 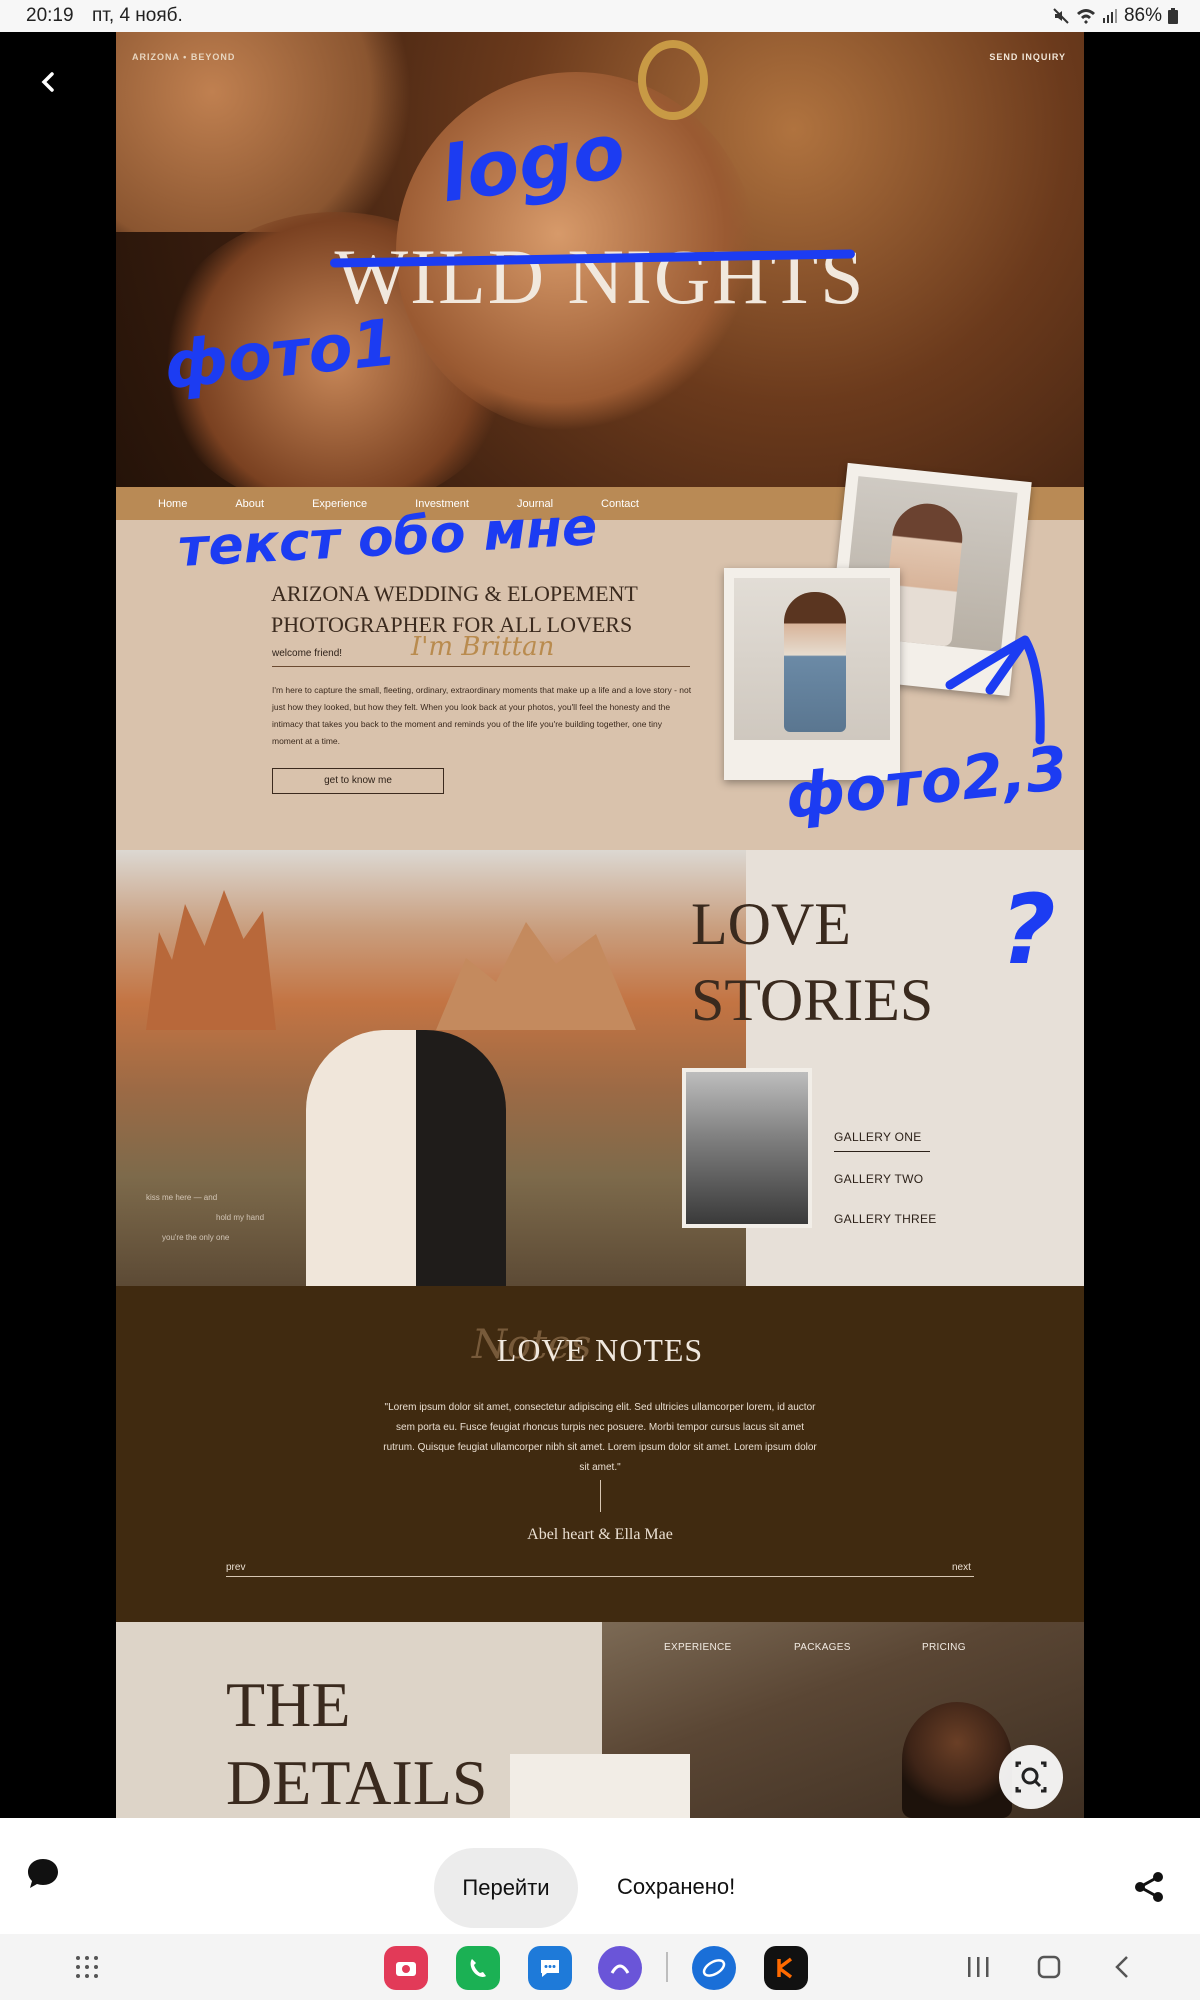 What do you see at coordinates (1028, 930) in the screenshot?
I see `annotation-question: ?` at bounding box center [1028, 930].